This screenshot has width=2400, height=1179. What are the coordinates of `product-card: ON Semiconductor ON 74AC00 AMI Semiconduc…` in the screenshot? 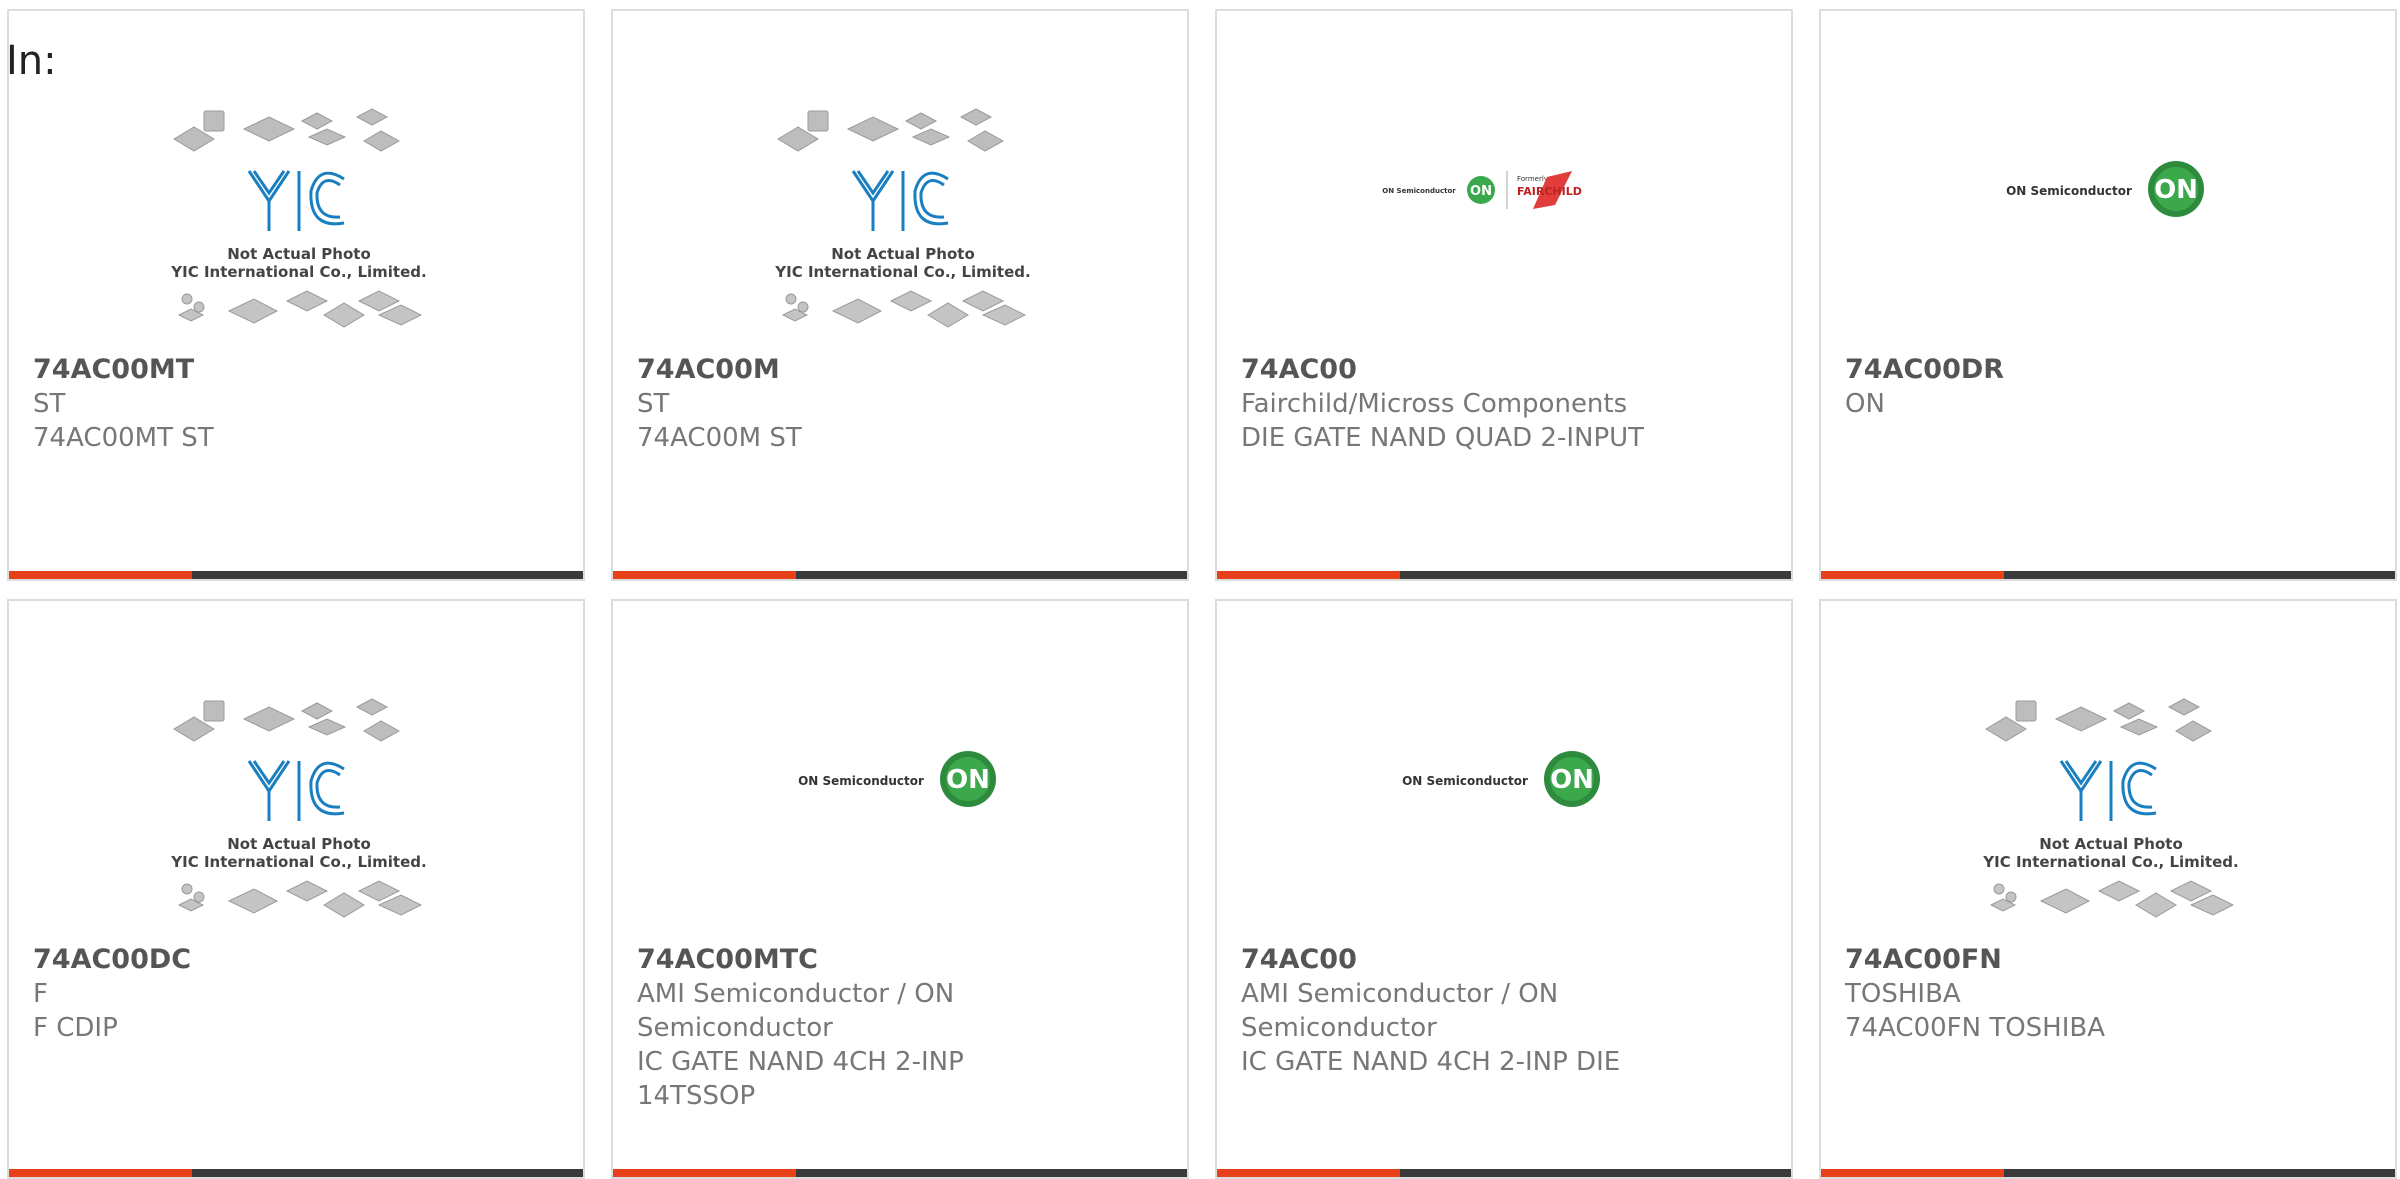 It's located at (1504, 889).